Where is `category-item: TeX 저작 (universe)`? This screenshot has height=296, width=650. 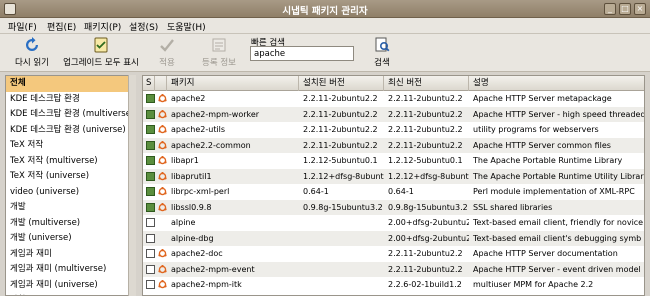 category-item: TeX 저작 (universe) is located at coordinates (70, 177).